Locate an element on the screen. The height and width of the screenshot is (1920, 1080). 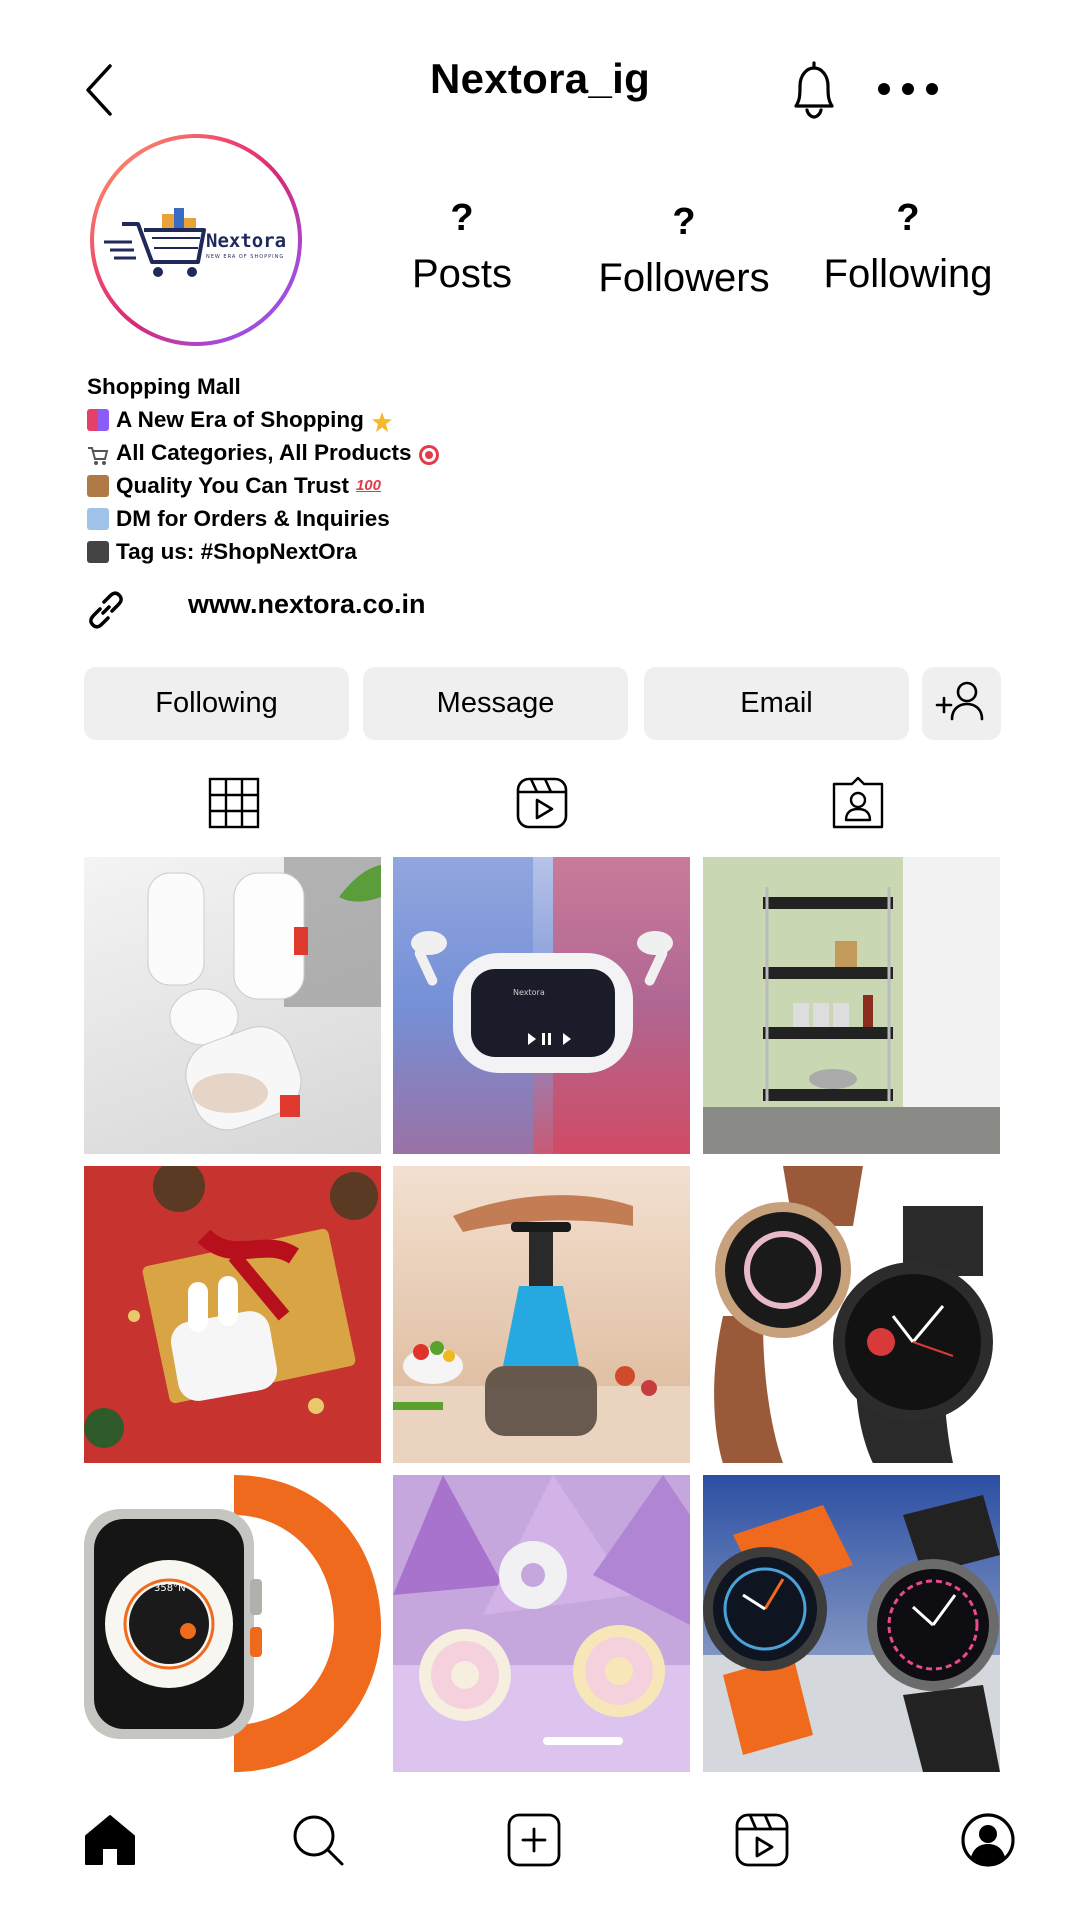
tab-reels is located at coordinates (542, 803).